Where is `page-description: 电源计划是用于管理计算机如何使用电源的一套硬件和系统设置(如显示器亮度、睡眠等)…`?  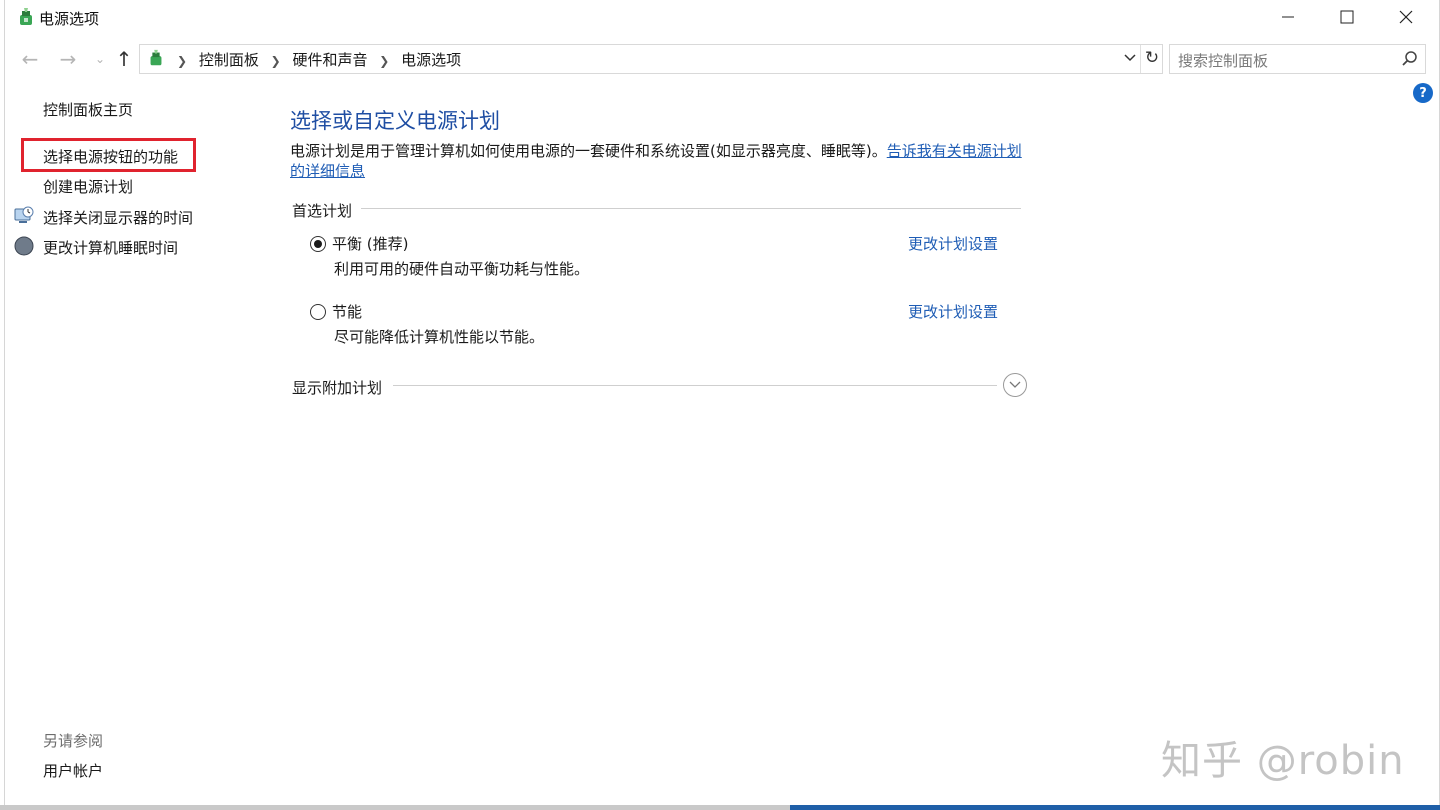
page-description: 电源计划是用于管理计算机如何使用电源的一套硬件和系统设置(如显示器亮度、睡眠等)… is located at coordinates (660, 161).